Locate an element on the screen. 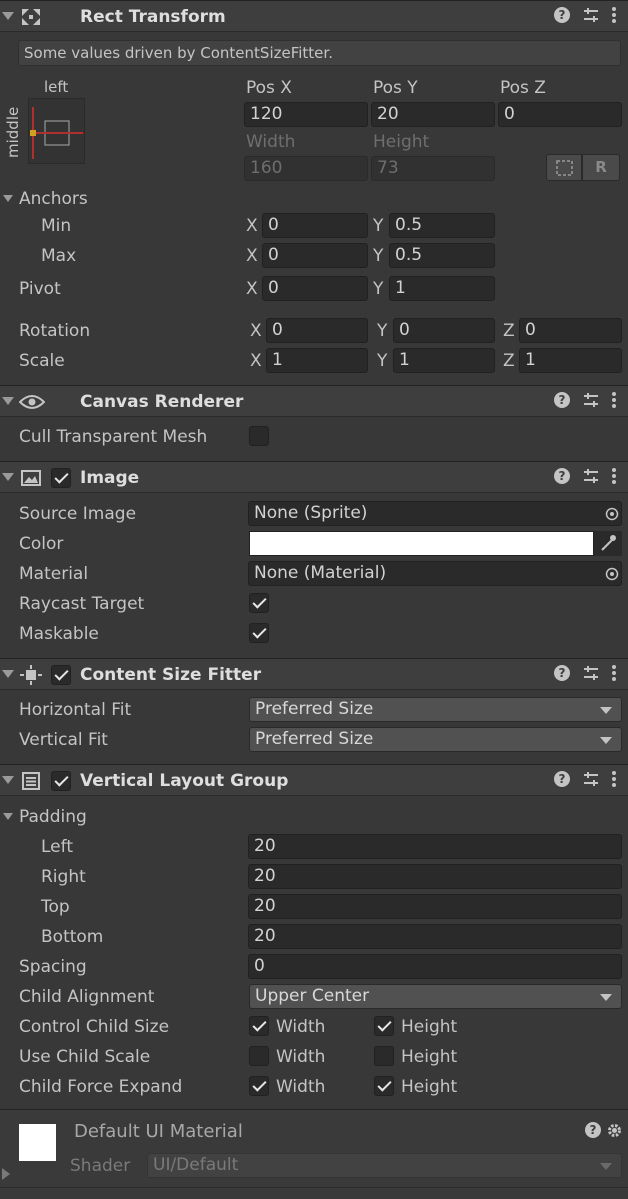  pos-z-field: 0 is located at coordinates (560, 114).